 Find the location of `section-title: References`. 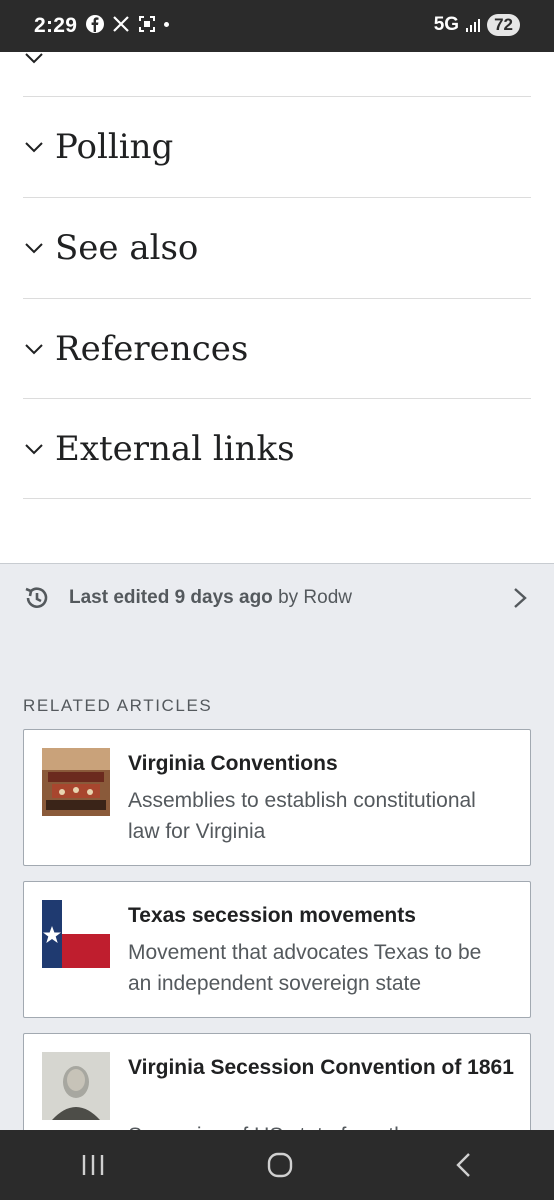

section-title: References is located at coordinates (152, 348).